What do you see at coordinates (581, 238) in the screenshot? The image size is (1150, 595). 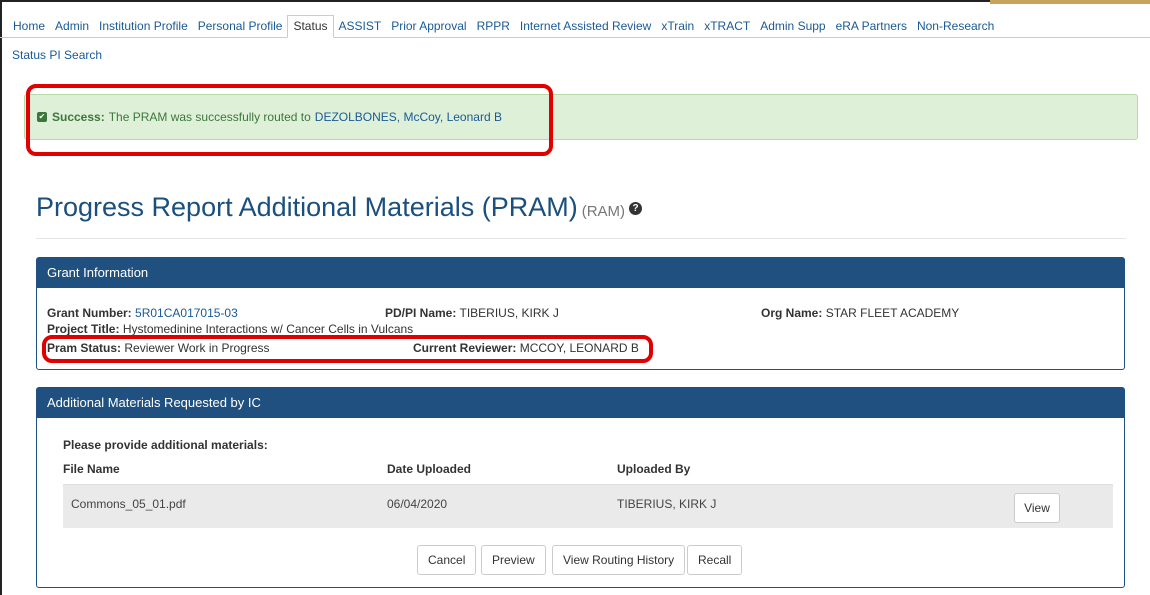 I see `heading-divider` at bounding box center [581, 238].